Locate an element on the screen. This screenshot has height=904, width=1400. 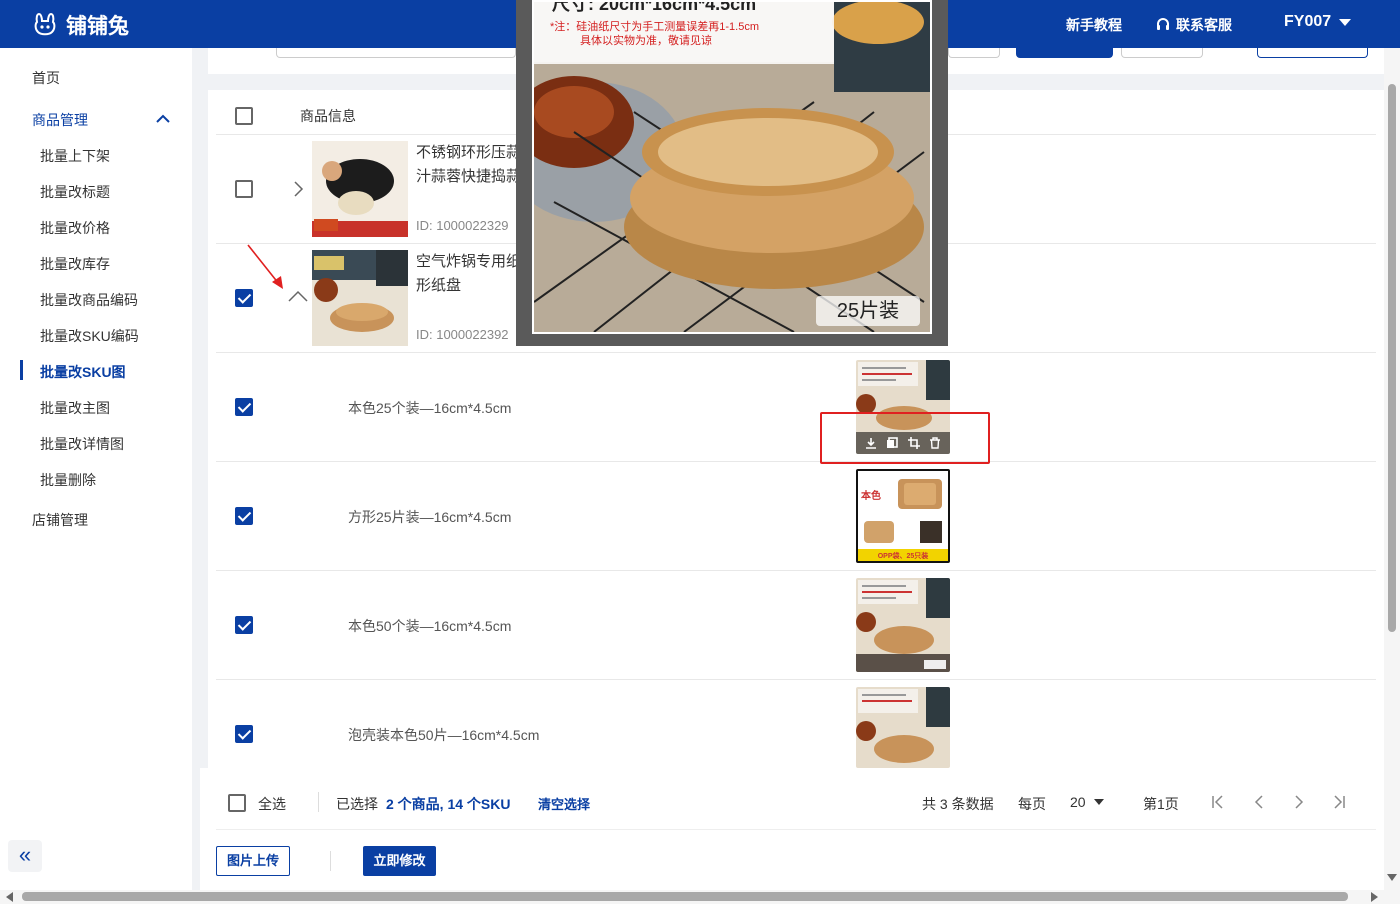
sku-name: 方形25片装—16cm*4.5cm is located at coordinates (430, 517).